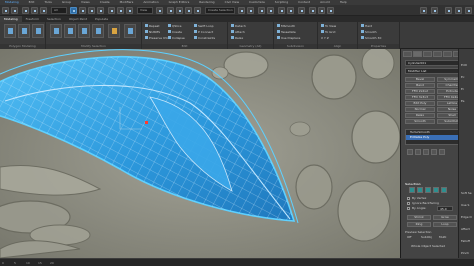  What do you see at coordinates (442, 152) in the screenshot?
I see `configure-sets-icon` at bounding box center [442, 152].